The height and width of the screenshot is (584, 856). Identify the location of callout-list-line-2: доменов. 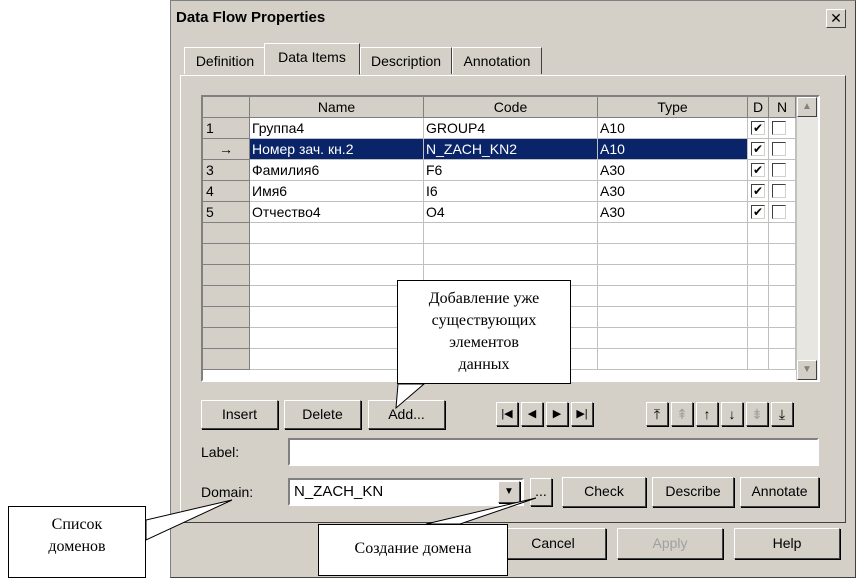
(77, 546).